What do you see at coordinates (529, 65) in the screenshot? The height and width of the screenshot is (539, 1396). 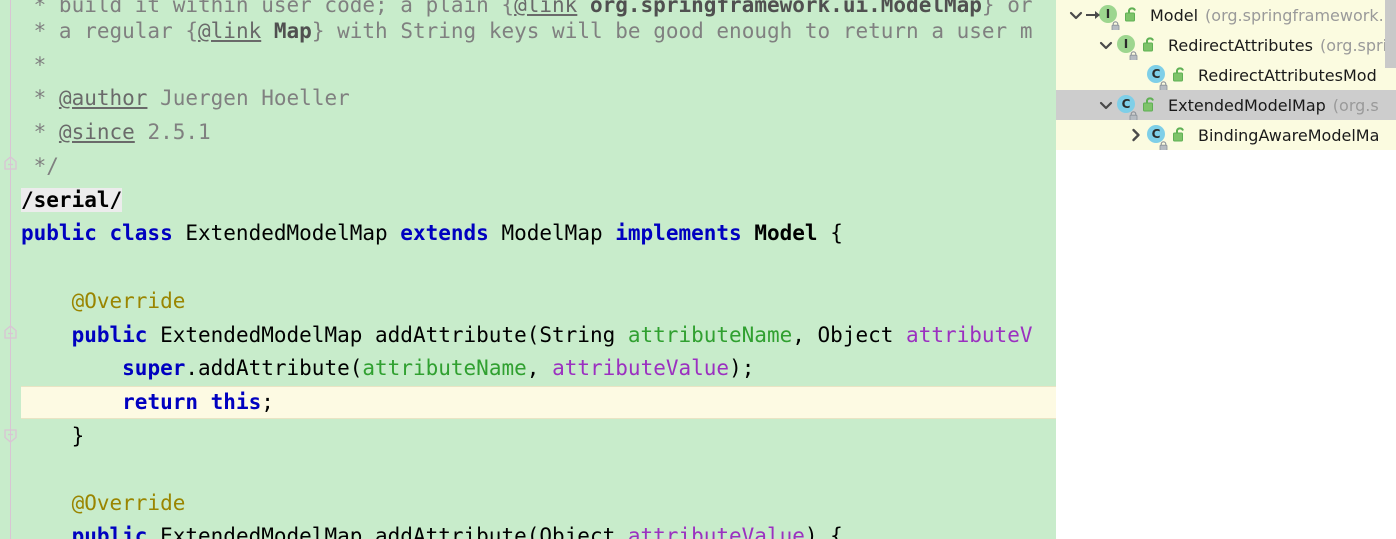 I see `code-line: *` at bounding box center [529, 65].